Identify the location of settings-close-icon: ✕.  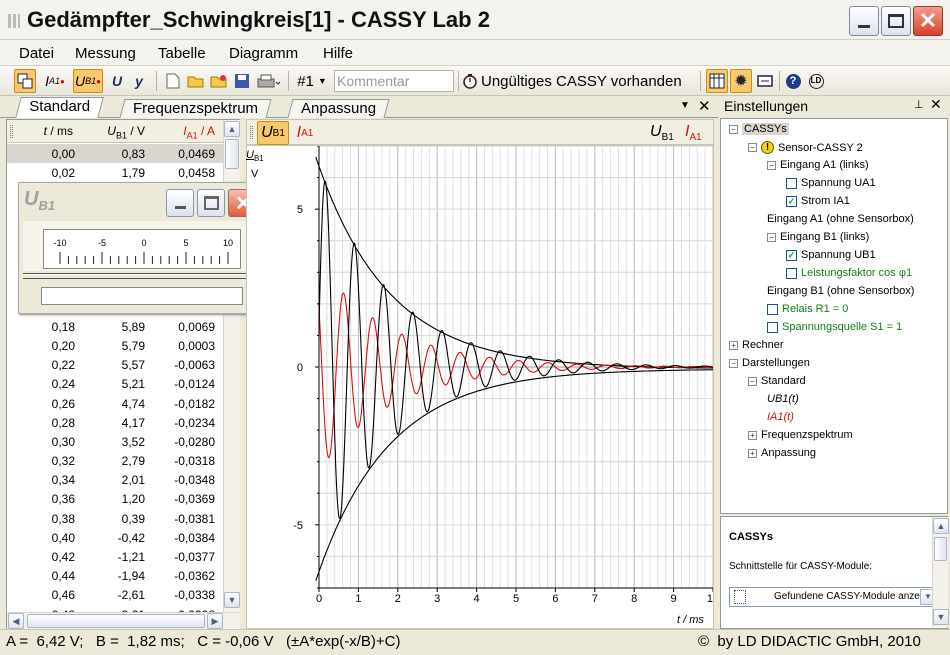
(936, 104).